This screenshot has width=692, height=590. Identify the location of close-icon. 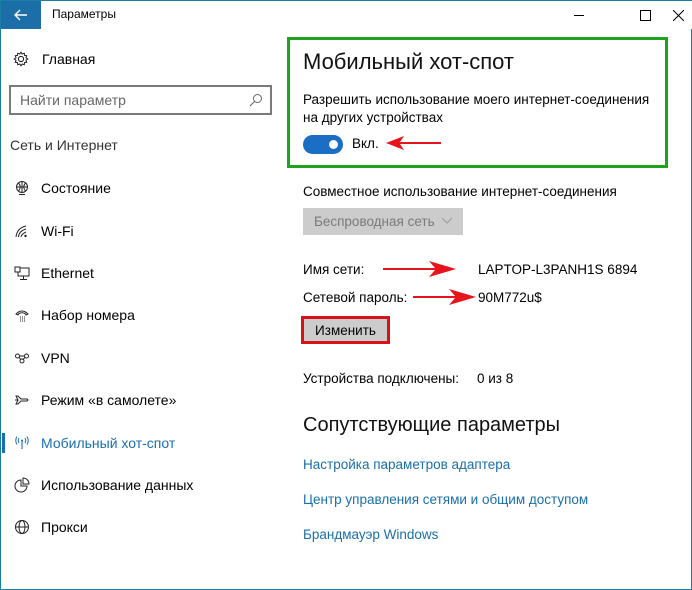
(678, 15).